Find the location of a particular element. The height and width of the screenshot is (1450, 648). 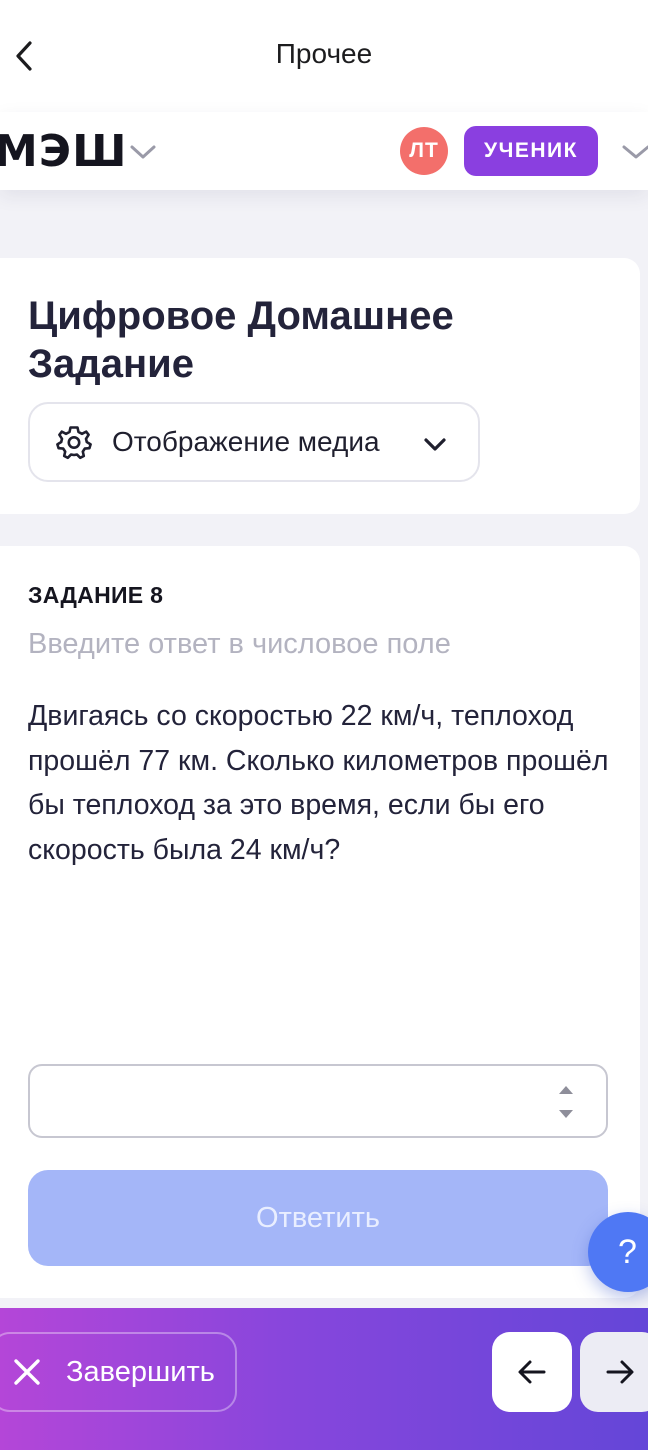

gear-icon is located at coordinates (74, 443).